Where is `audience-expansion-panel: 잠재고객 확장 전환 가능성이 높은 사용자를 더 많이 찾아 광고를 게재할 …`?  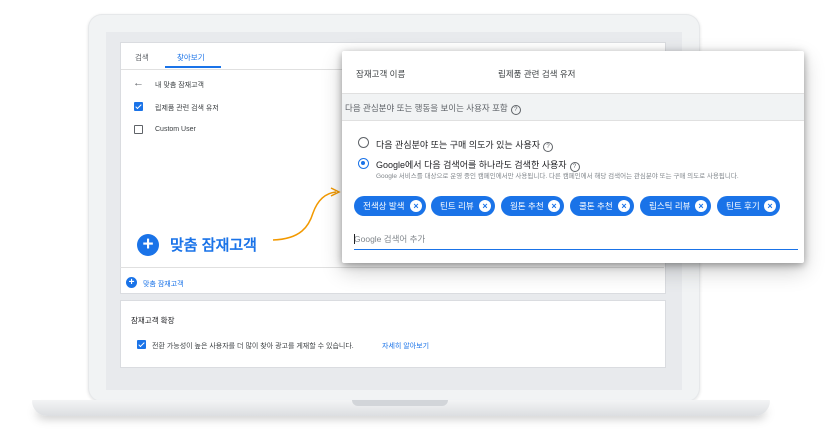
audience-expansion-panel: 잠재고객 확장 전환 가능성이 높은 사용자를 더 많이 찾아 광고를 게재할 … is located at coordinates (393, 334).